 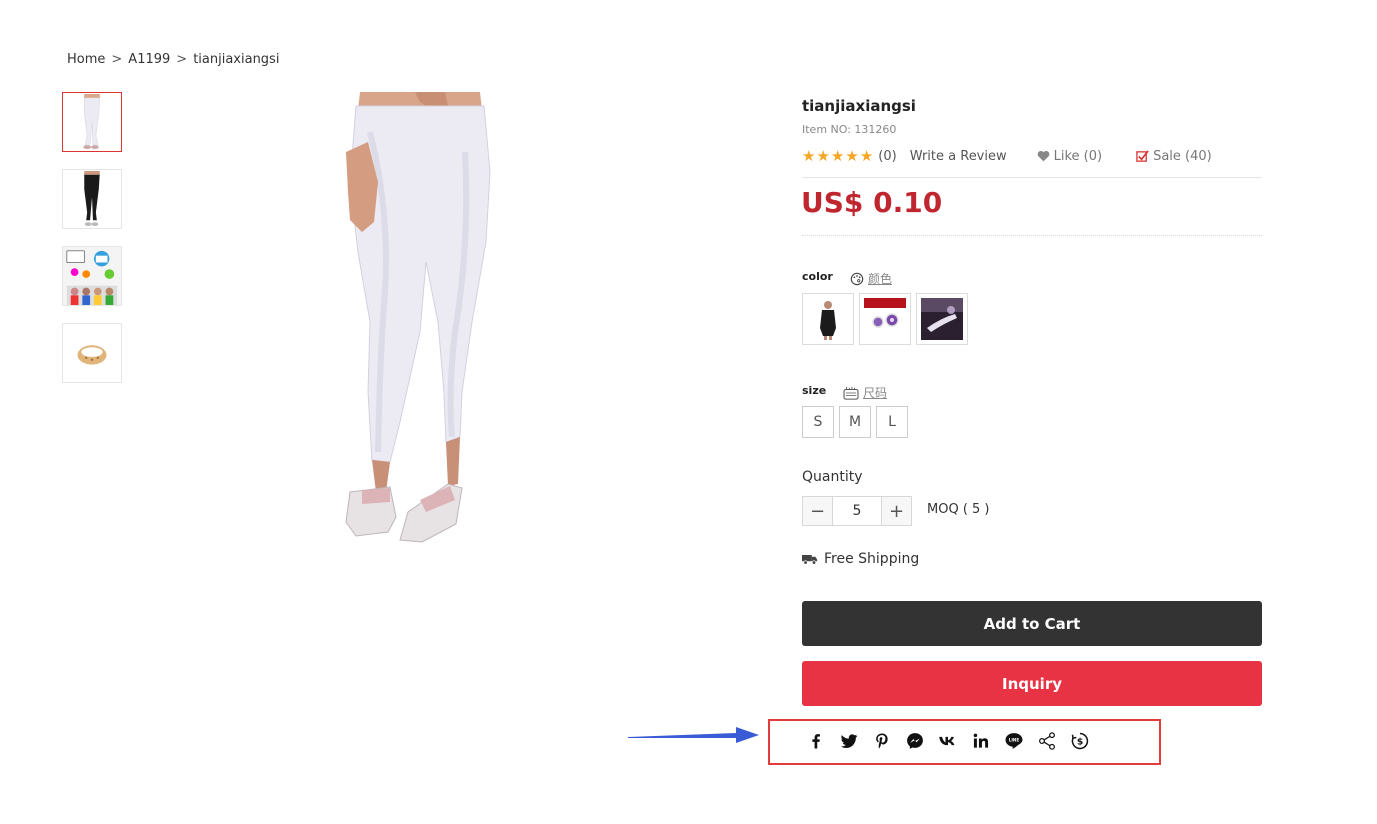 What do you see at coordinates (851, 393) in the screenshot?
I see `size-chart-icon` at bounding box center [851, 393].